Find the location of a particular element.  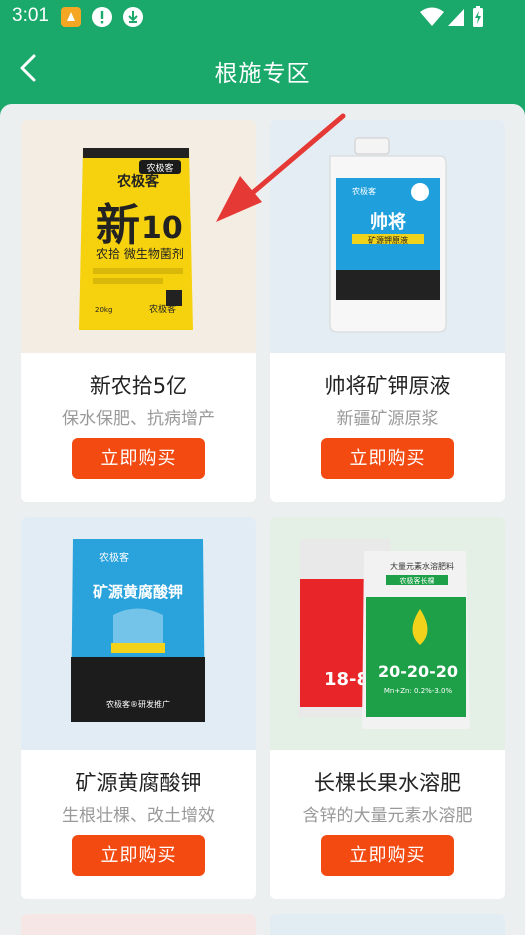

svg-text: 农极客长棵 is located at coordinates (417, 580).